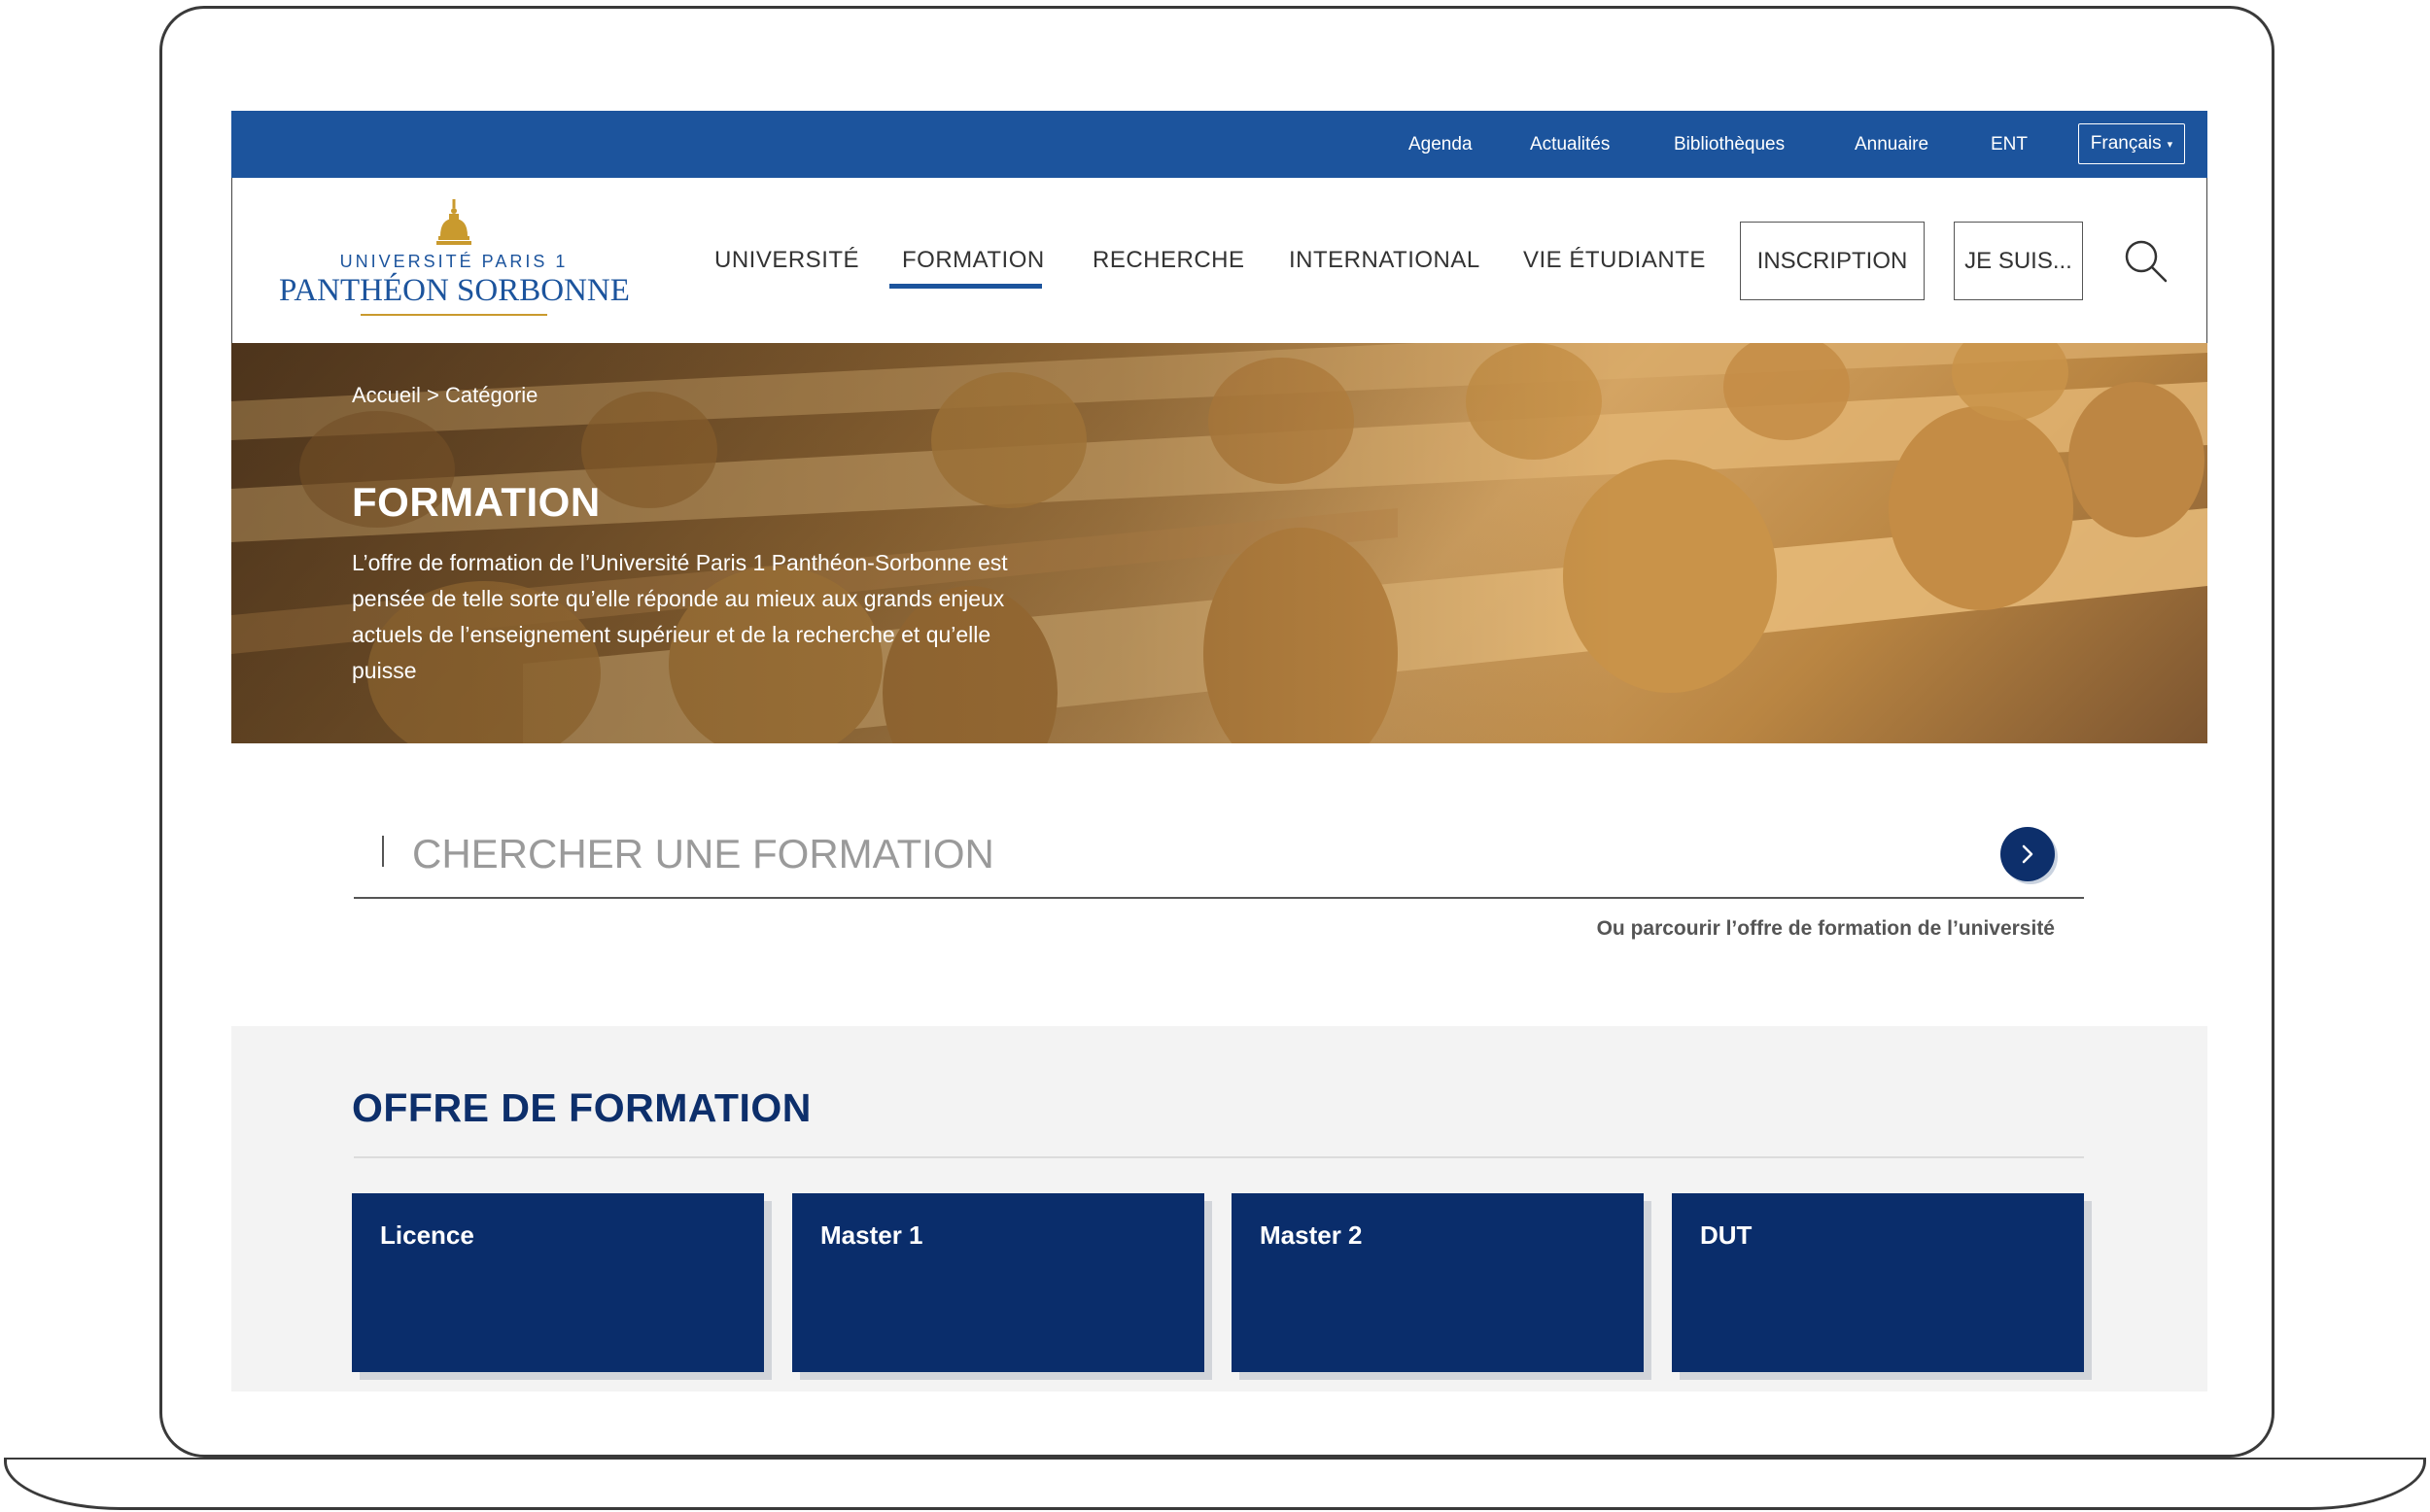  I want to click on text-cursor, so click(383, 852).